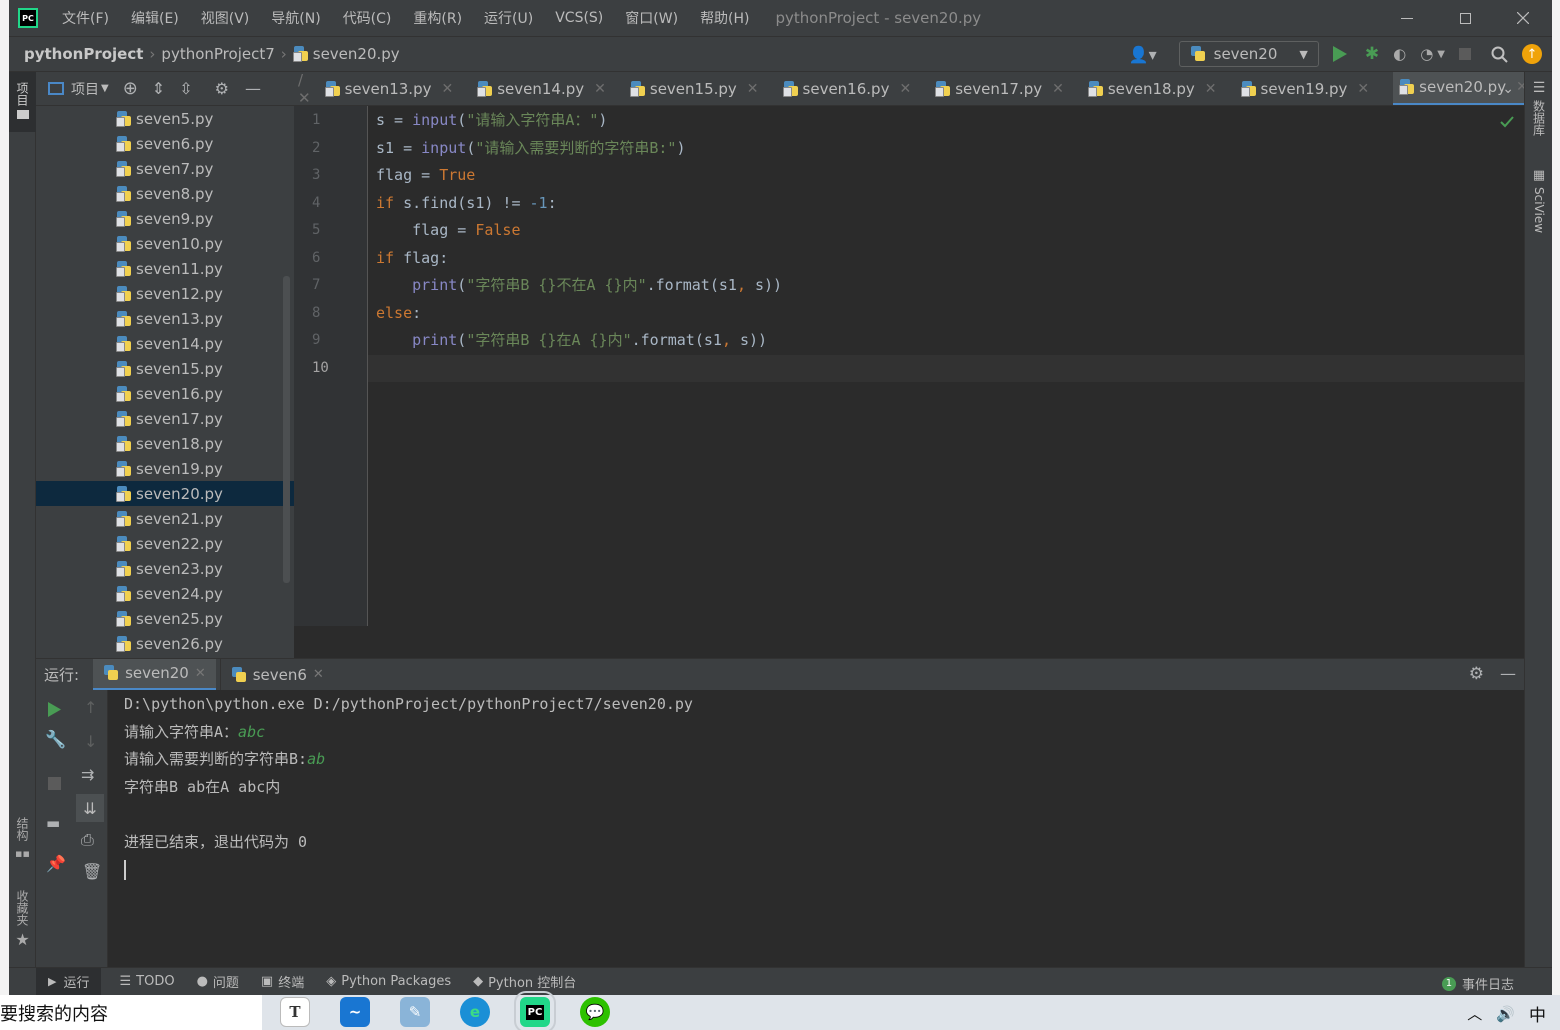 The image size is (1560, 1030). I want to click on pin-icon: 📌, so click(56, 863).